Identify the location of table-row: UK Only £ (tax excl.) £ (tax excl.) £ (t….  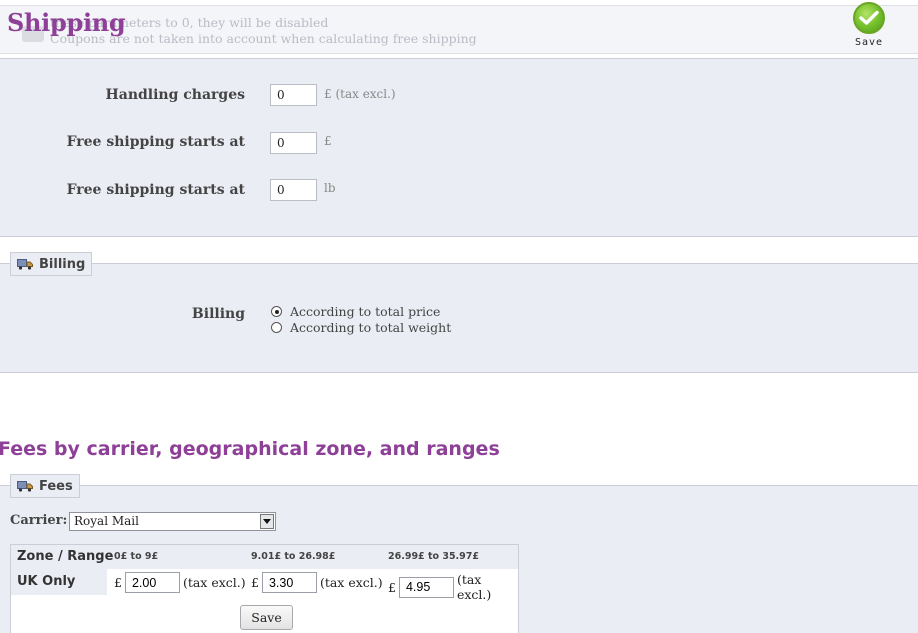
(264, 585).